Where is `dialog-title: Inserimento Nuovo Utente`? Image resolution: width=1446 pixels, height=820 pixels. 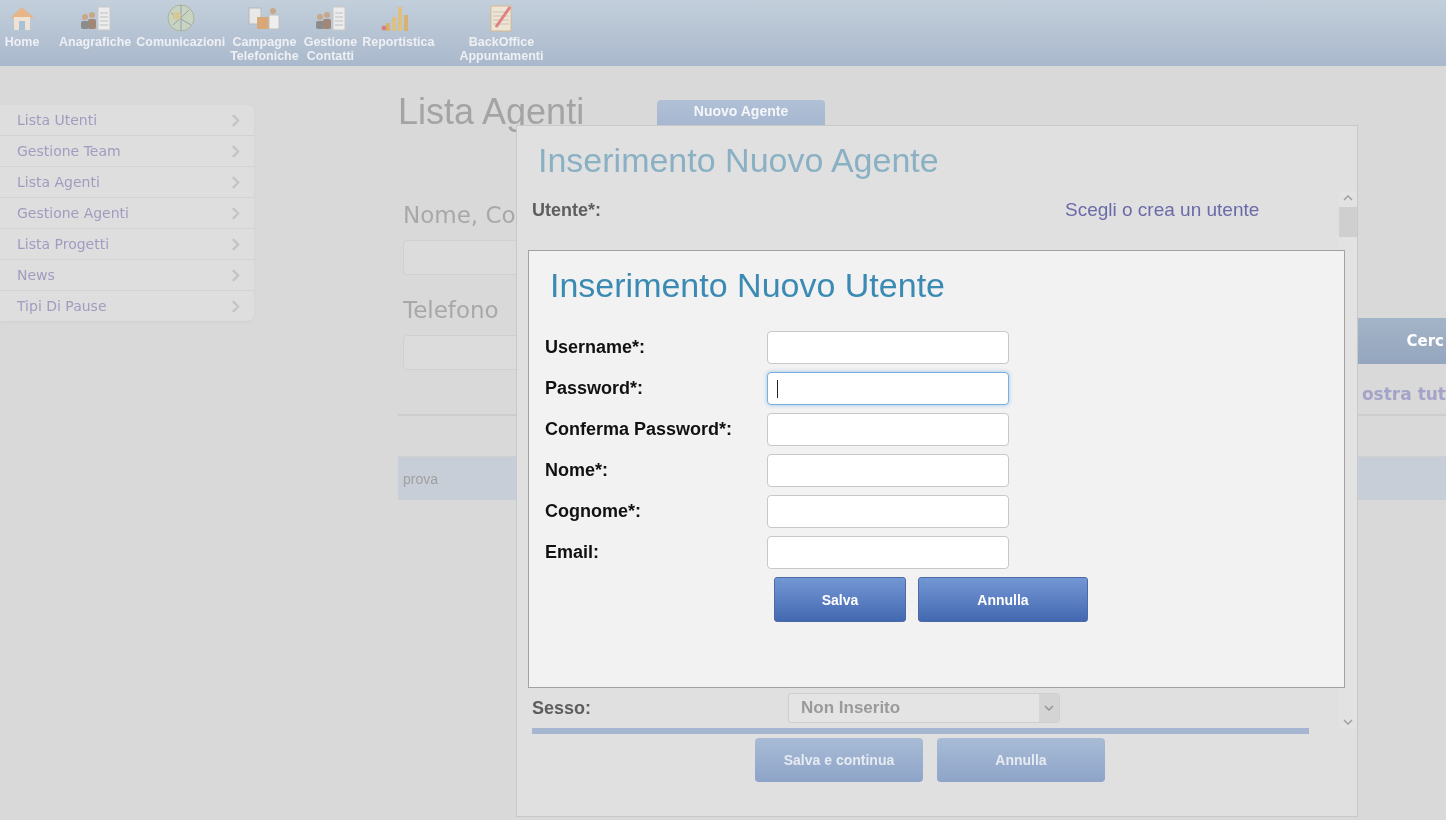
dialog-title: Inserimento Nuovo Utente is located at coordinates (747, 285).